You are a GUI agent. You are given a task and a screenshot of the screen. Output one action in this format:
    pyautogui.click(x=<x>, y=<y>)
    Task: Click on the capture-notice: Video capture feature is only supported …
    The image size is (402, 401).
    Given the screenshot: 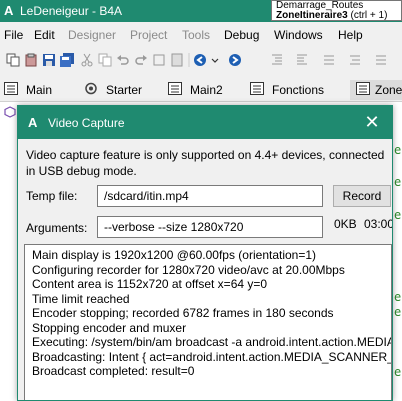 What is the action you would take?
    pyautogui.click(x=205, y=163)
    